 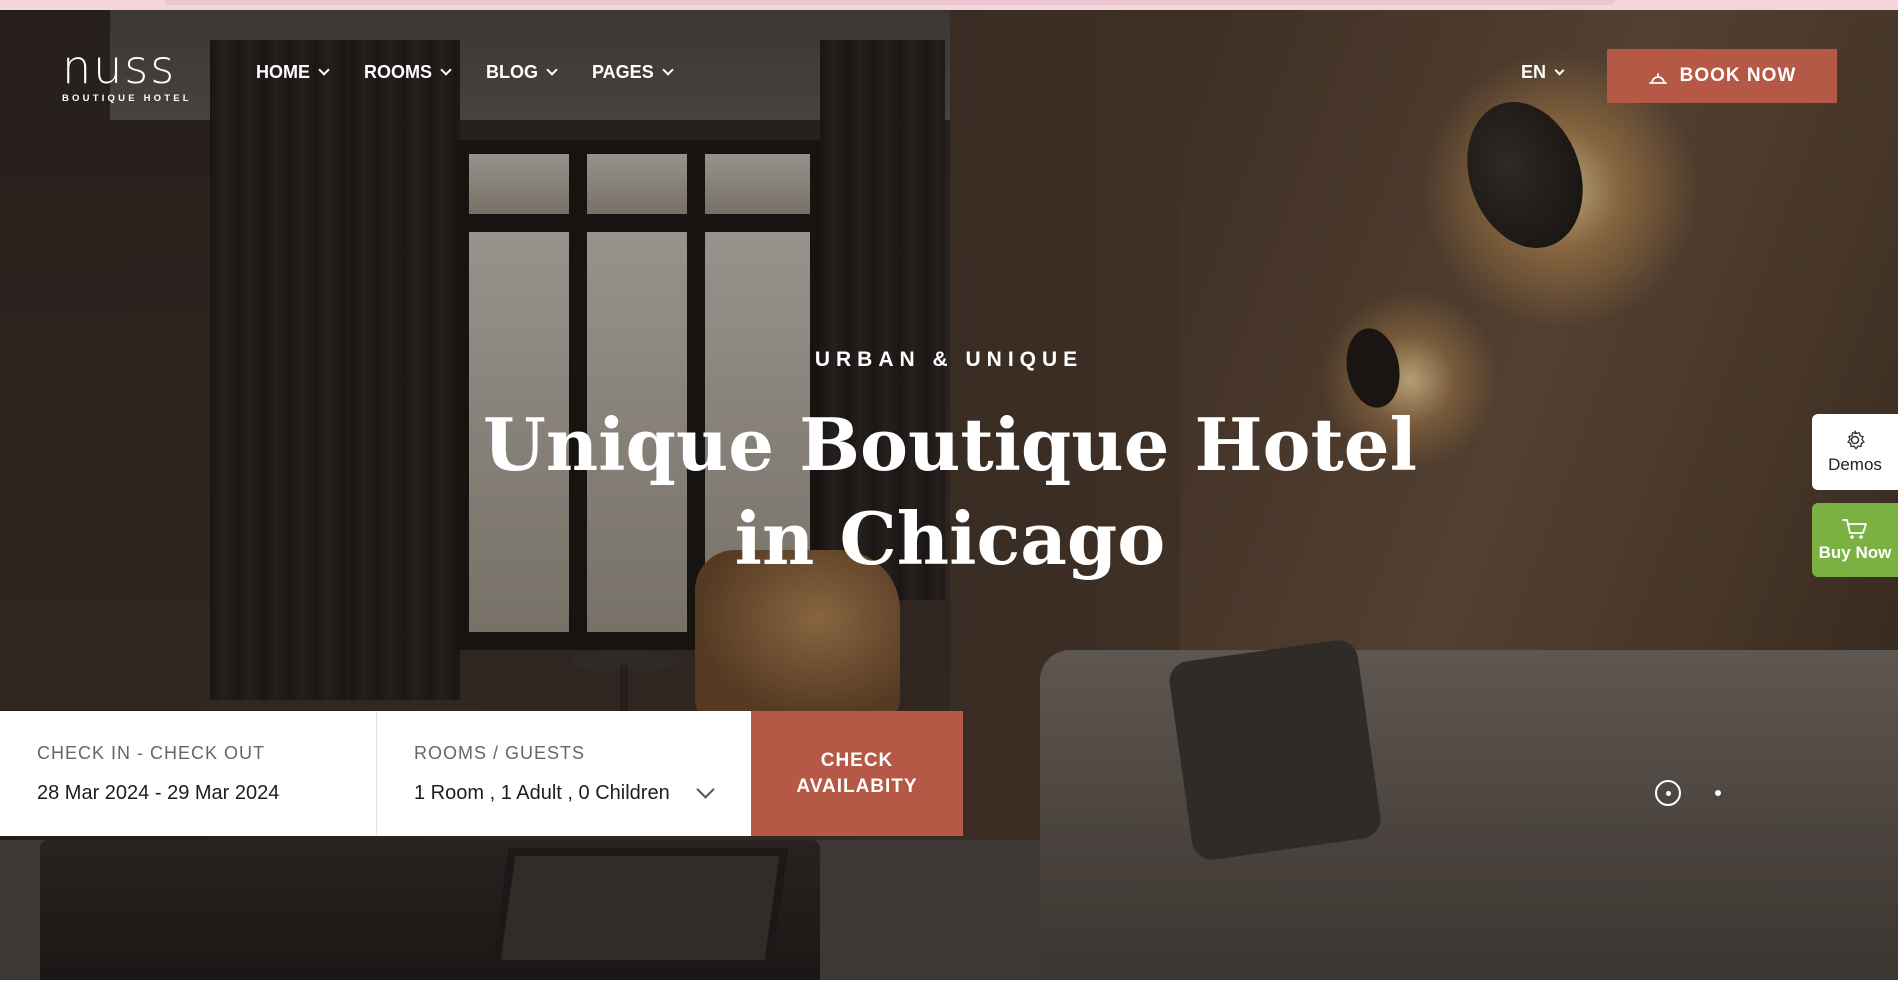 What do you see at coordinates (950, 444) in the screenshot?
I see `hero-headline-line1: Unique Boutique Hotel` at bounding box center [950, 444].